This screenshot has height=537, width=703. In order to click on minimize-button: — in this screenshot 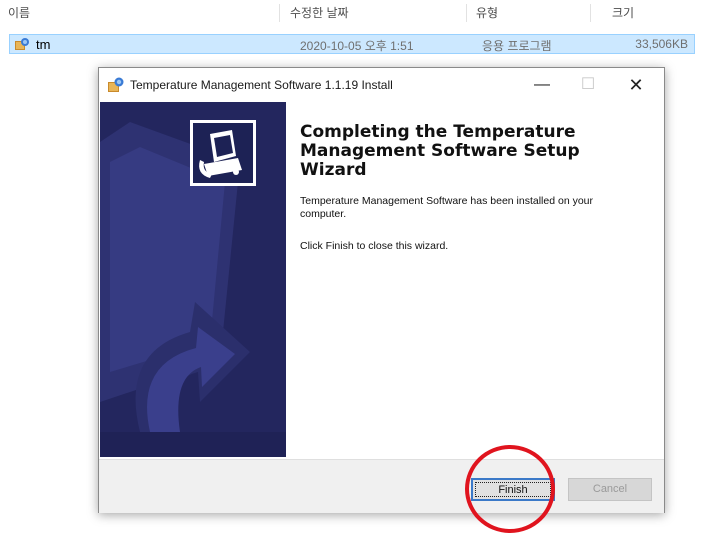, I will do `click(542, 85)`.